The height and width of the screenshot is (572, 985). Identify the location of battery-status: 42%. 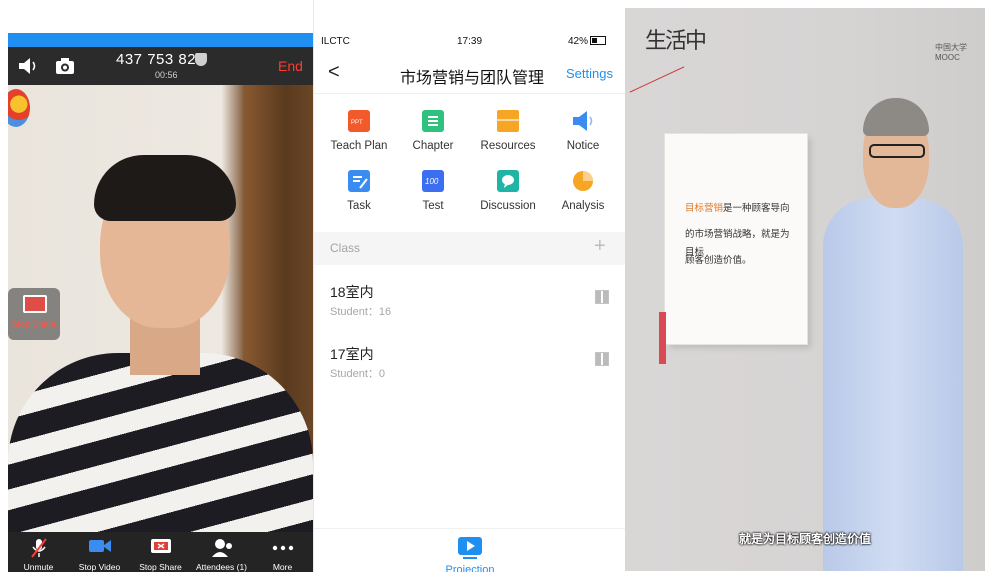
(587, 41).